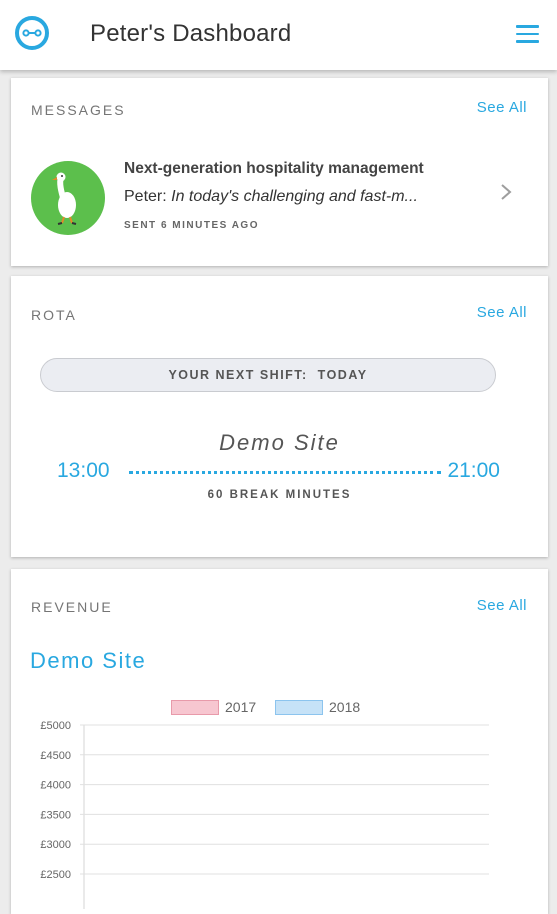 The image size is (557, 914). What do you see at coordinates (68, 198) in the screenshot?
I see `goose-avatar-icon` at bounding box center [68, 198].